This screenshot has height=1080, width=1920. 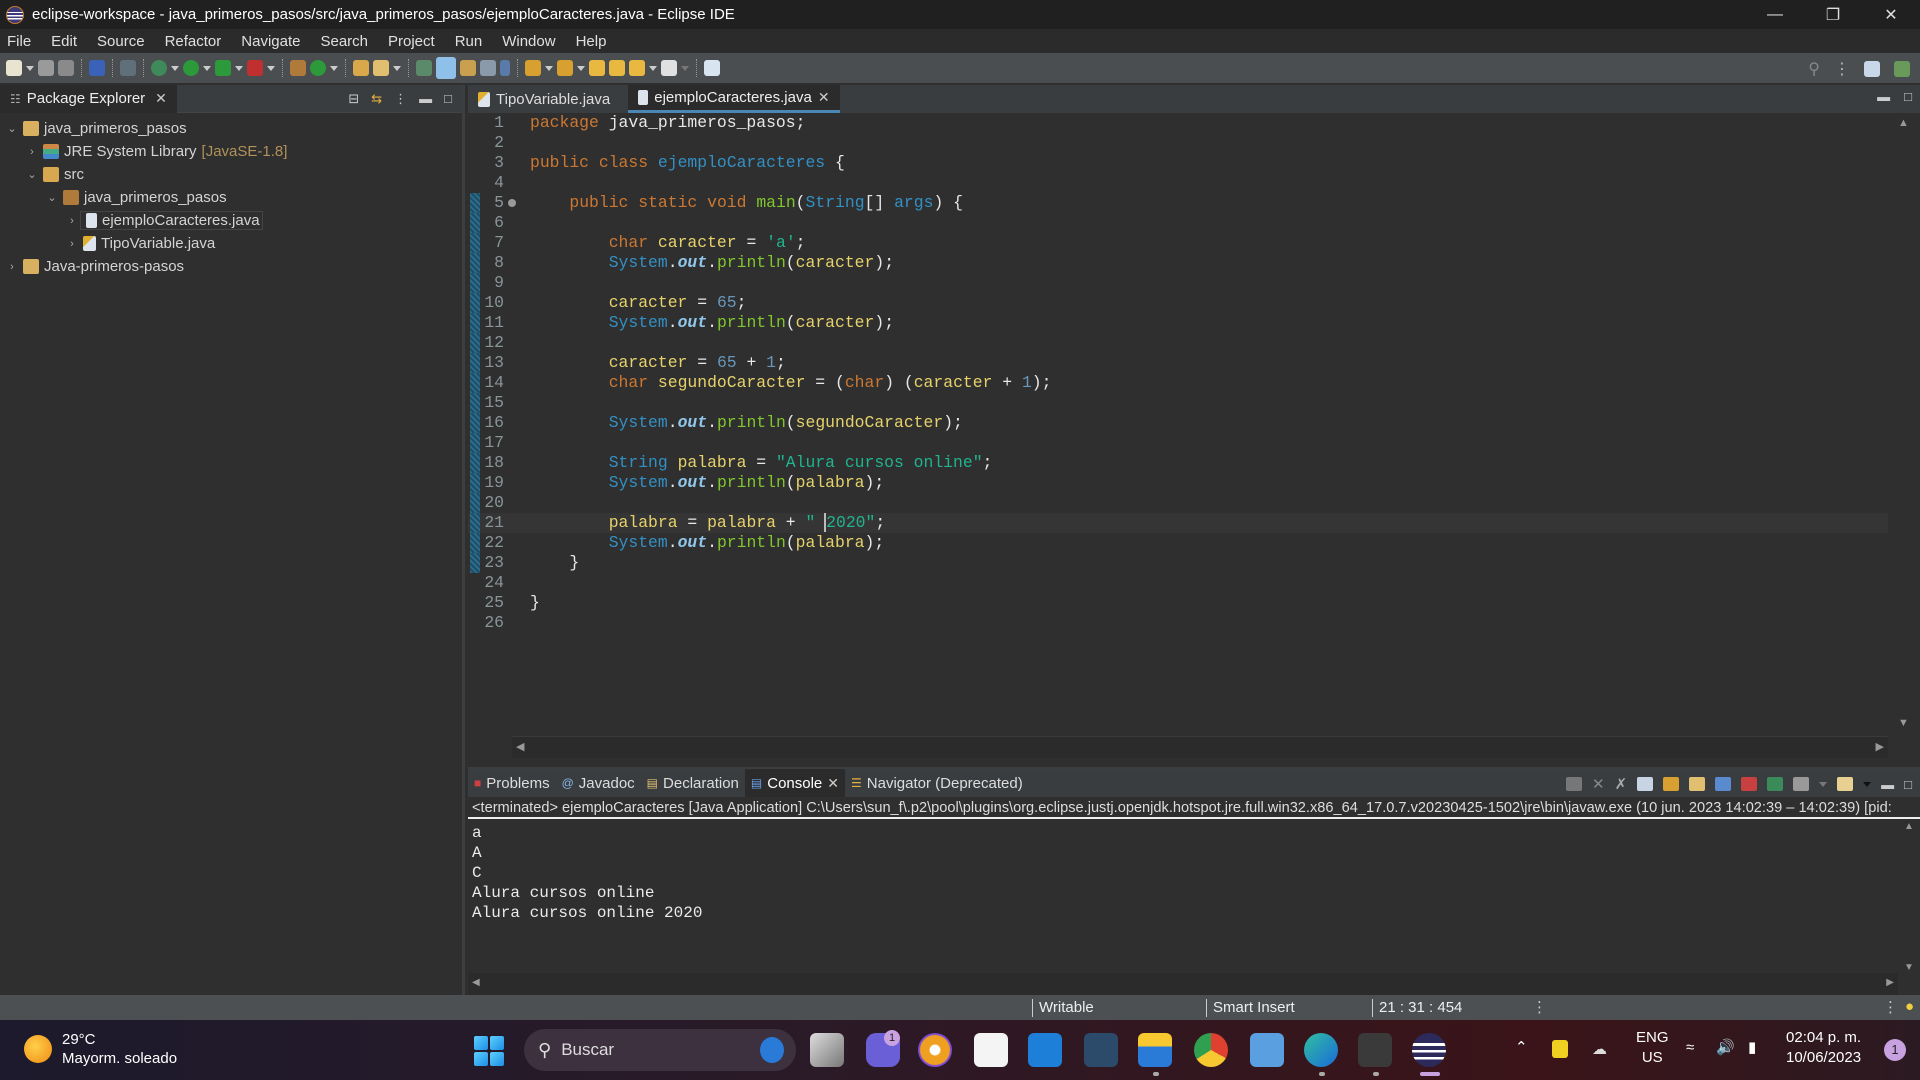 I want to click on eclipse-taskbar-icon, so click(x=1429, y=1050).